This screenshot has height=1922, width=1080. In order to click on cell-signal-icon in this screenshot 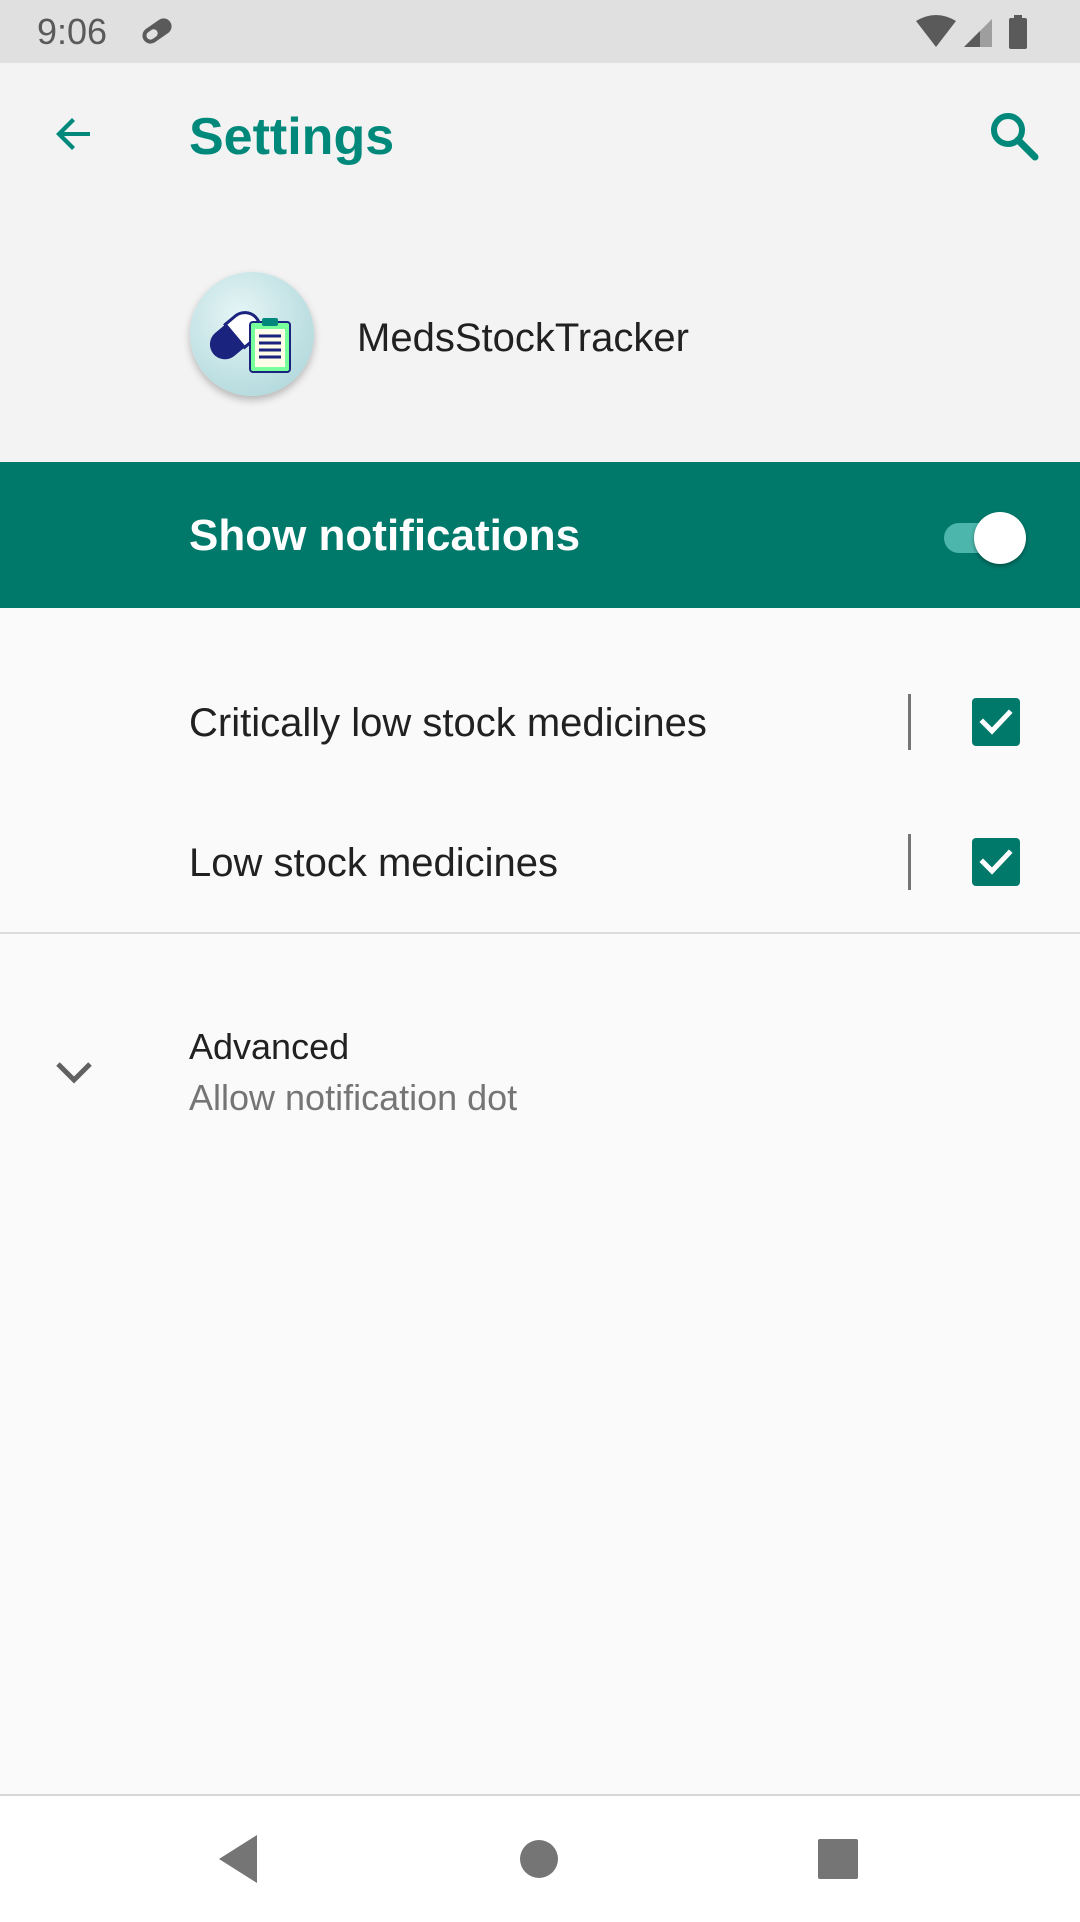, I will do `click(978, 33)`.